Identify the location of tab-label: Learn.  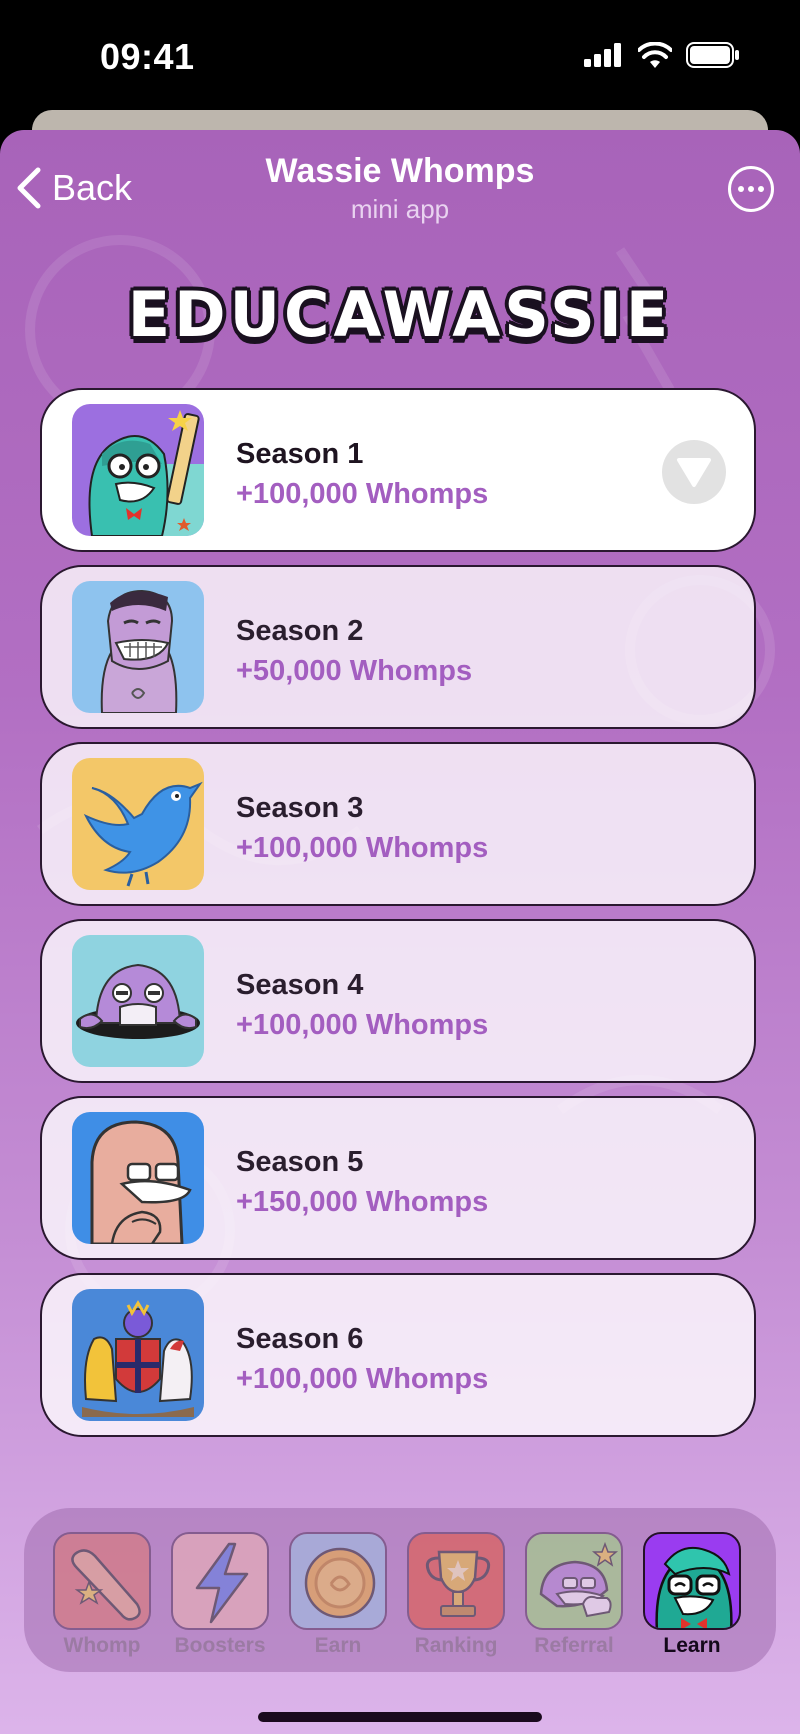
(692, 1645).